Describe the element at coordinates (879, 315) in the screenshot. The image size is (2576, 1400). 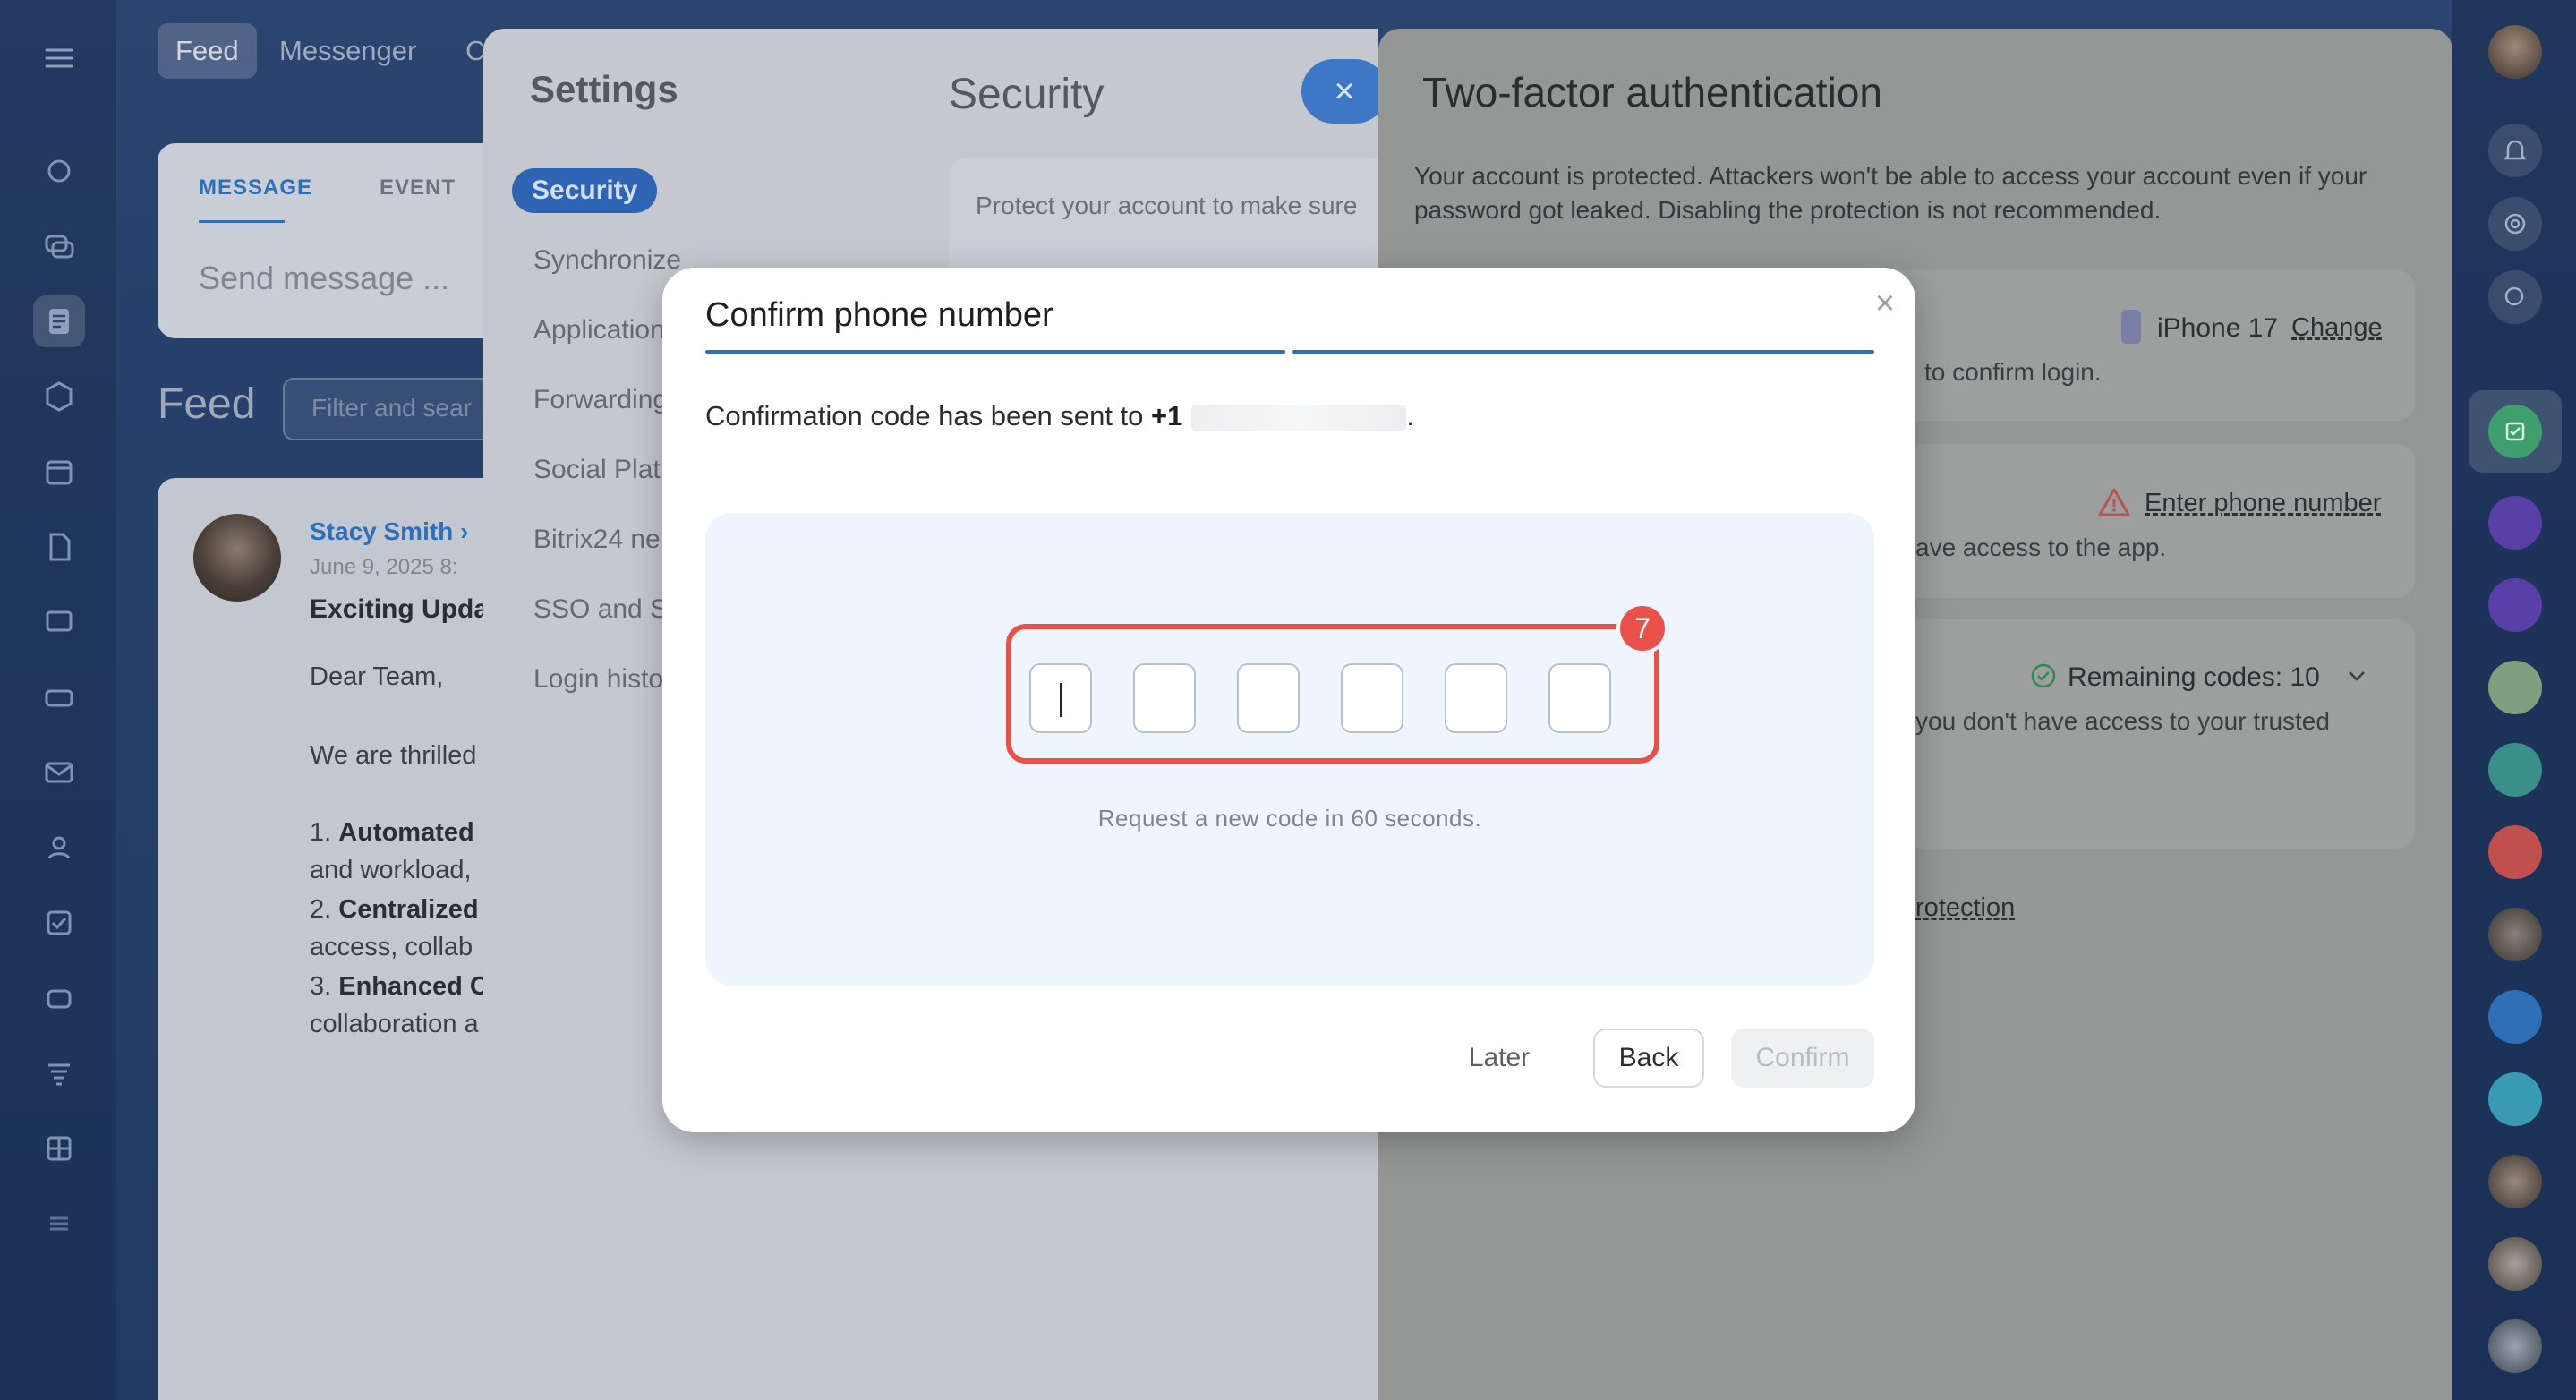
I see `dialog-title: Confirm phone number` at that location.